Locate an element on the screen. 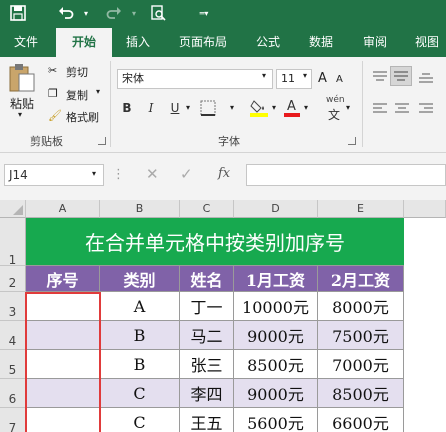 Image resolution: width=446 pixels, height=432 pixels. align-middle-icon is located at coordinates (401, 76).